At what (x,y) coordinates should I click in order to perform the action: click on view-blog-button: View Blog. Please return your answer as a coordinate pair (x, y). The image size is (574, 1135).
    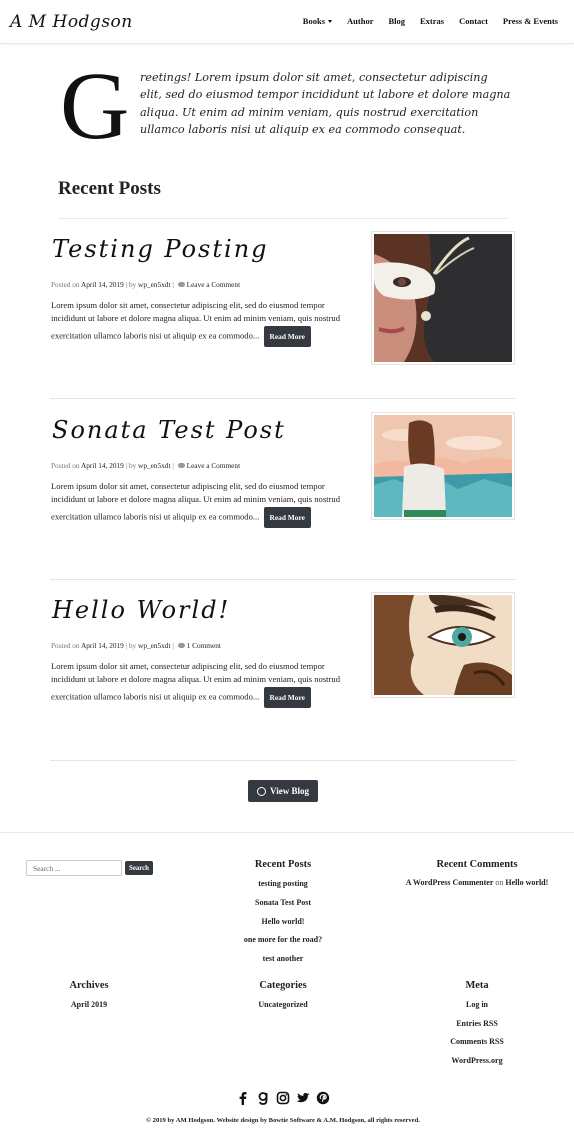
    Looking at the image, I should click on (283, 791).